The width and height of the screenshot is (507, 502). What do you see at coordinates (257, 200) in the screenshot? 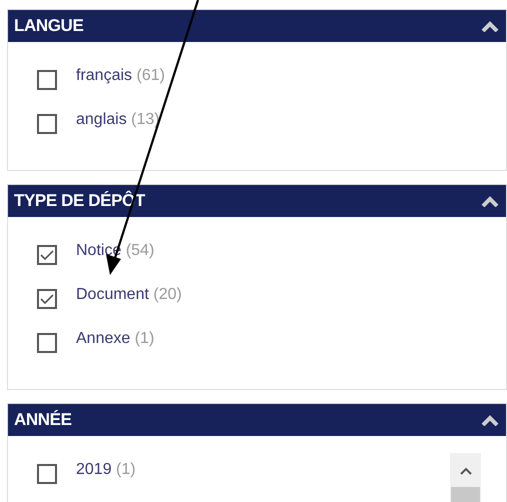
I see `panel-header: TYPE DE DÉPÔT` at bounding box center [257, 200].